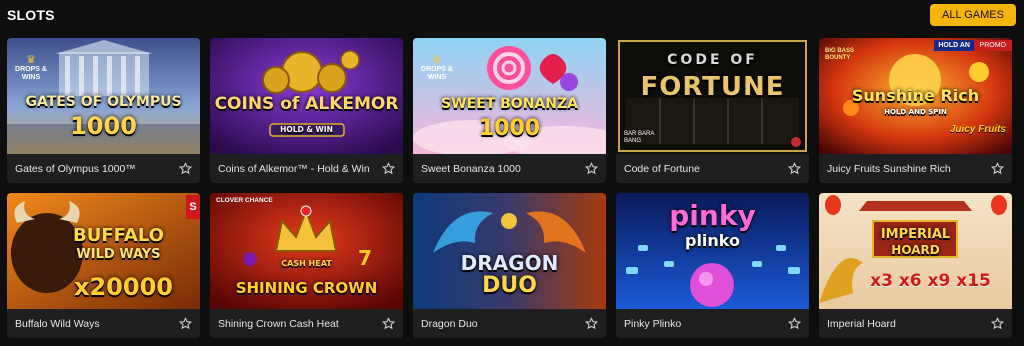  Describe the element at coordinates (973, 15) in the screenshot. I see `all-games-button: ALL GAMES` at that location.